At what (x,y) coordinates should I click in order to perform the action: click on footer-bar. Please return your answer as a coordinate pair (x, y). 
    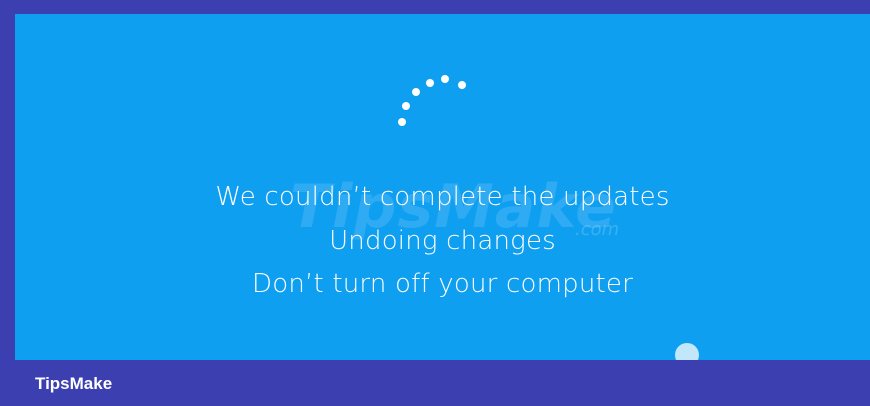
    Looking at the image, I should click on (435, 383).